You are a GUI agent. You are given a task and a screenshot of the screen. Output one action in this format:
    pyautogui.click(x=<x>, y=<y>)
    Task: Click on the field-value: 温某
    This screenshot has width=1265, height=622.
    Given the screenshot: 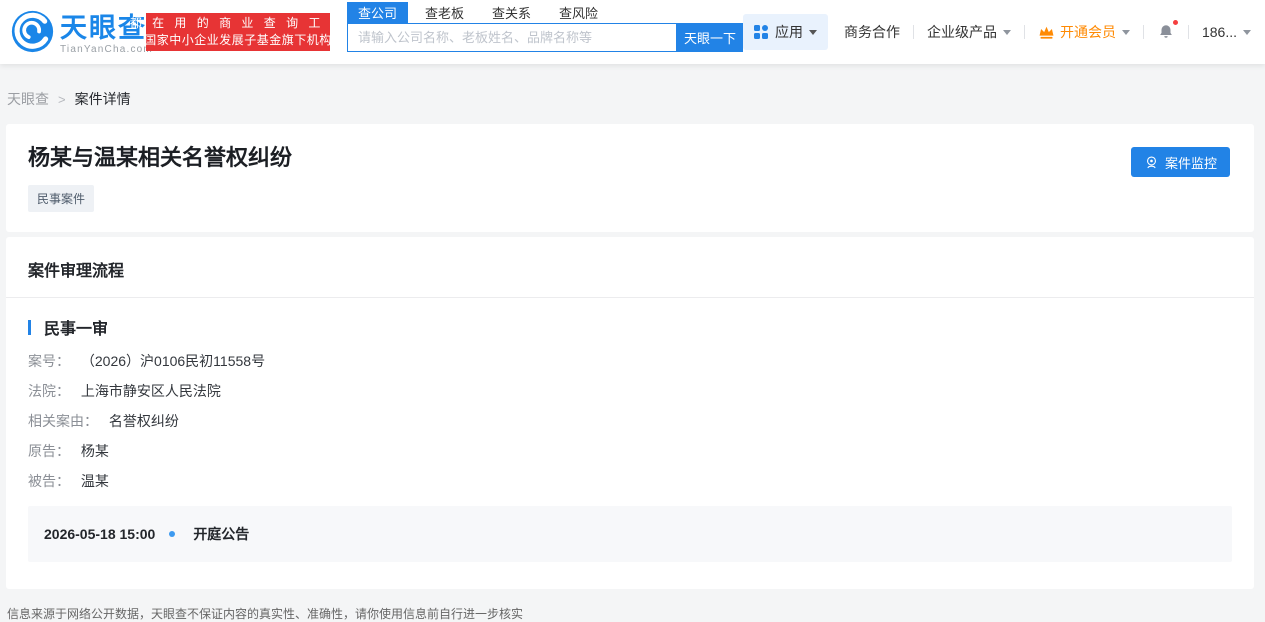 What is the action you would take?
    pyautogui.click(x=94, y=481)
    